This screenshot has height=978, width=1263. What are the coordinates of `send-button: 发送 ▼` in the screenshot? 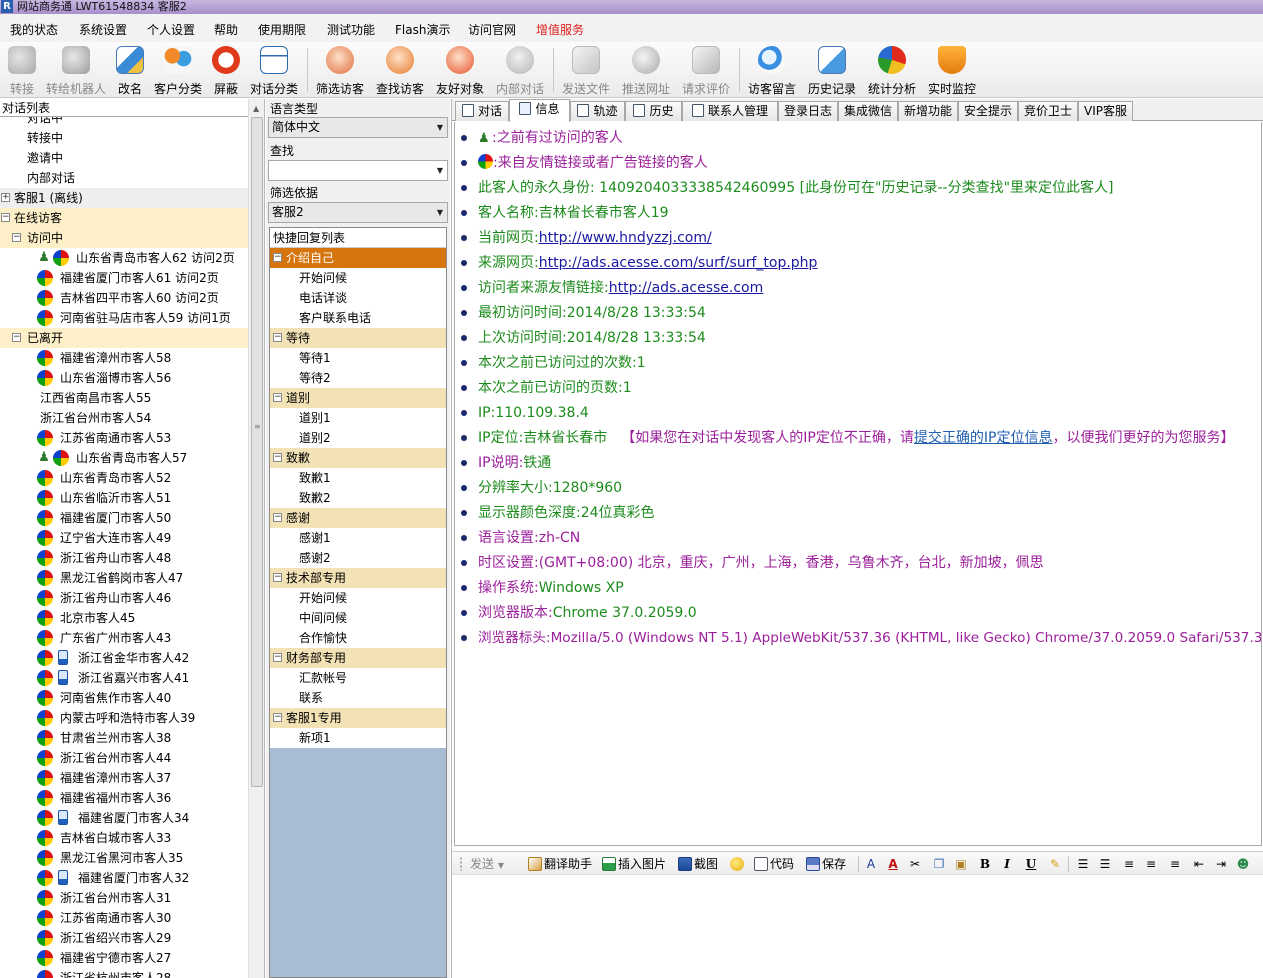 It's located at (482, 864).